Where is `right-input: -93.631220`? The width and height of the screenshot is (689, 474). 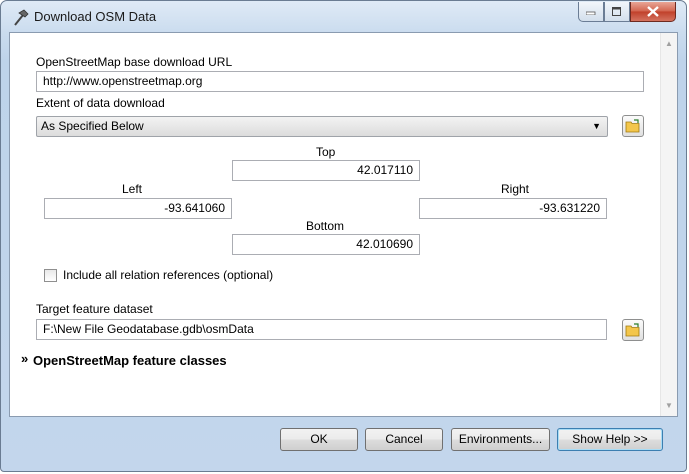 right-input: -93.631220 is located at coordinates (513, 208).